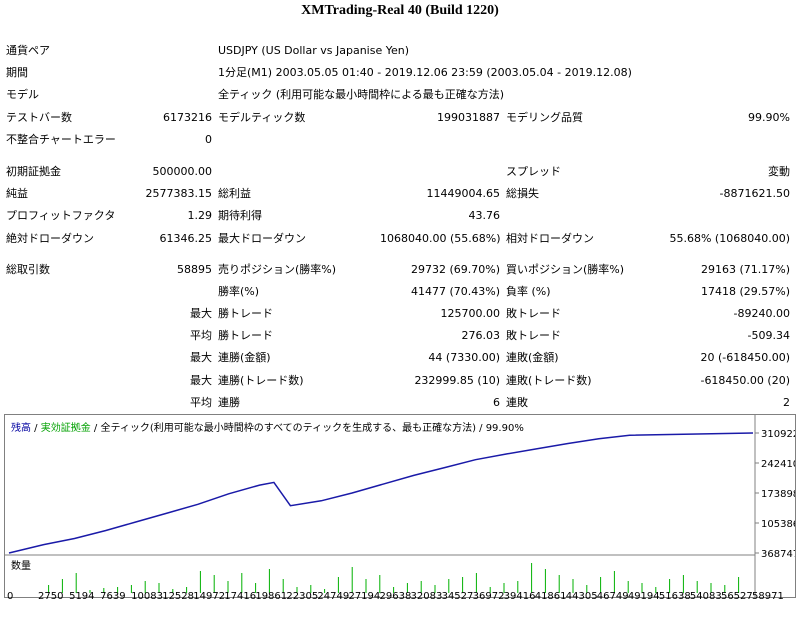  What do you see at coordinates (361, 94) in the screenshot?
I see `model-value: 全ティック (利用可能な最小時間枠による最も正確な方法)` at bounding box center [361, 94].